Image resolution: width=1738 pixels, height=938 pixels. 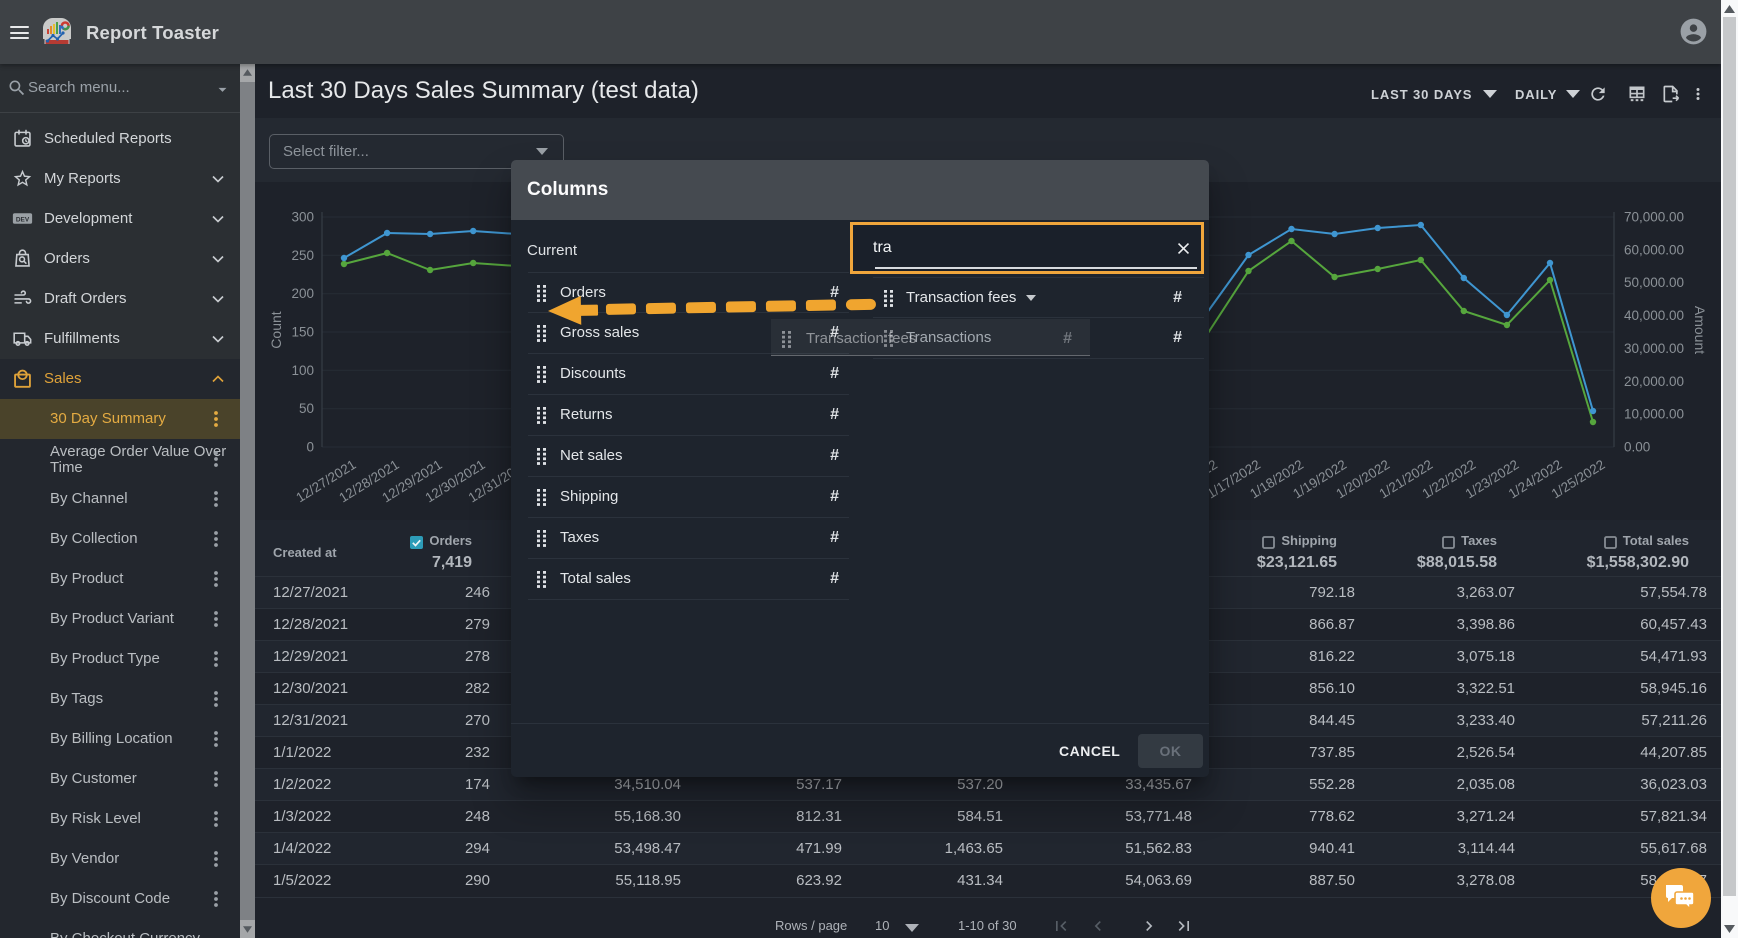 What do you see at coordinates (302, 332) in the screenshot?
I see `svg-text: 150` at bounding box center [302, 332].